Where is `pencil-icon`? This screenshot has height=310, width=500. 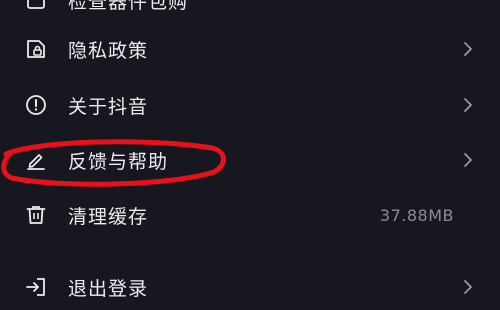 pencil-icon is located at coordinates (36, 160).